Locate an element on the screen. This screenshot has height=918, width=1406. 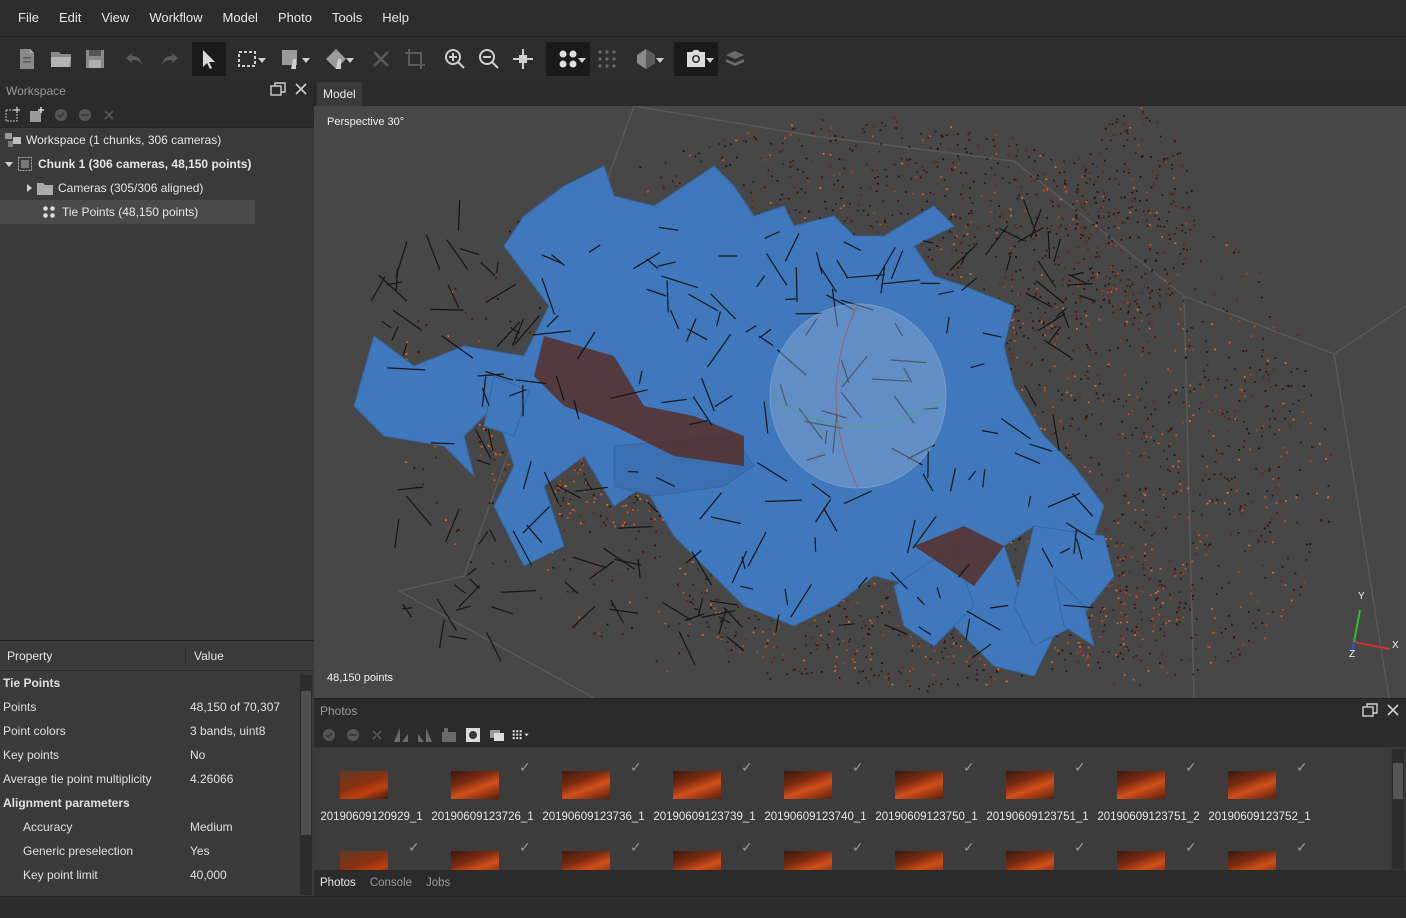
tab-model: Model is located at coordinates (339, 94).